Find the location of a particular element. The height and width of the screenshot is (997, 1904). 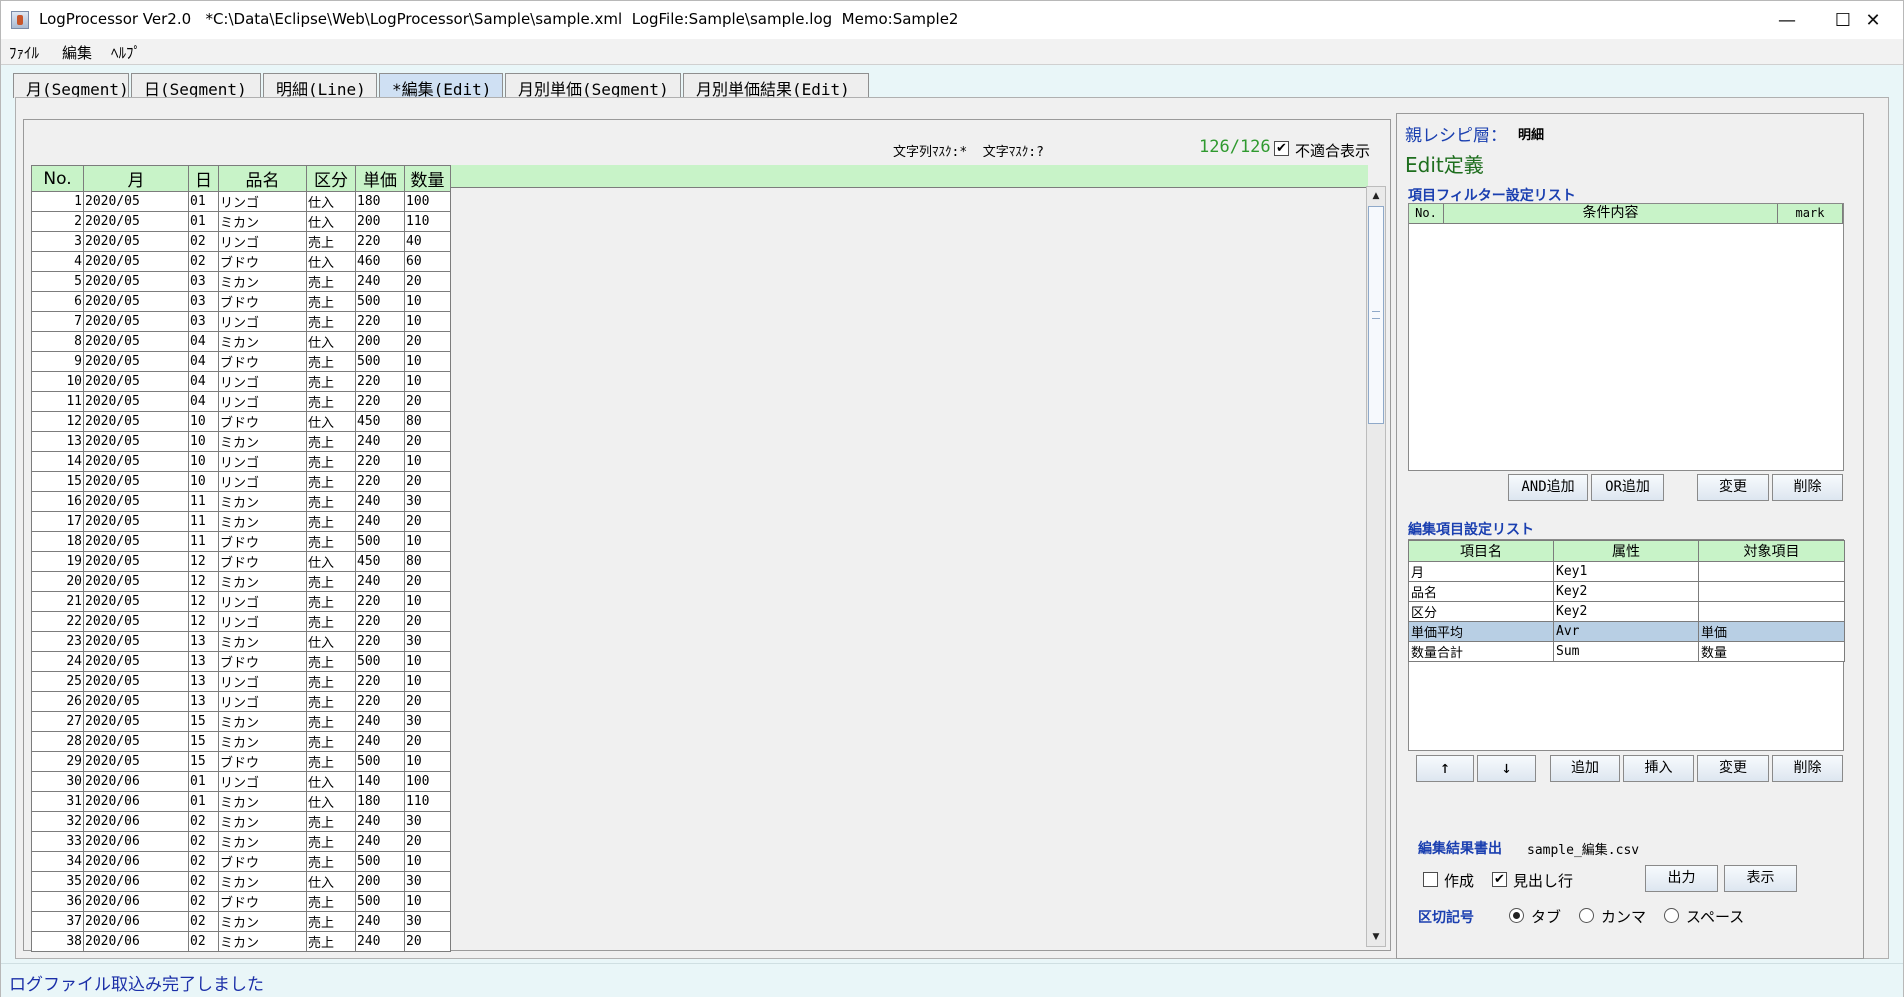

edit-list-cell is located at coordinates (1771, 611).